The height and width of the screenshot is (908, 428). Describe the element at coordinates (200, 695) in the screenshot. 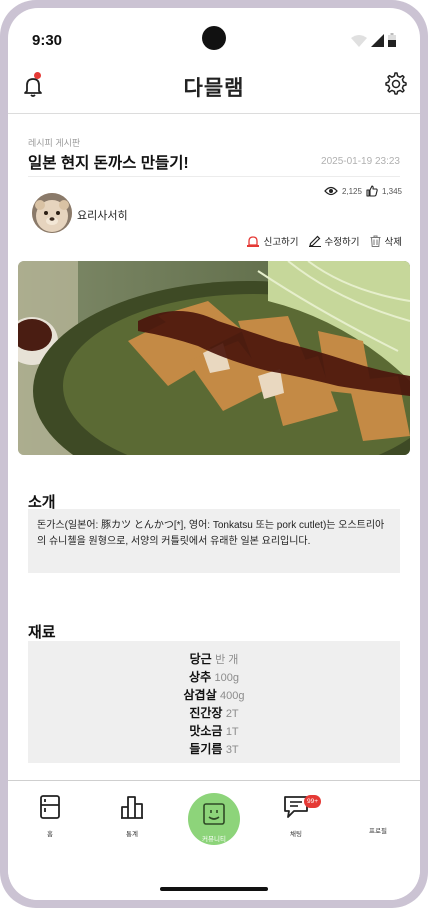

I see `ingredient-name: 삼겹살` at that location.